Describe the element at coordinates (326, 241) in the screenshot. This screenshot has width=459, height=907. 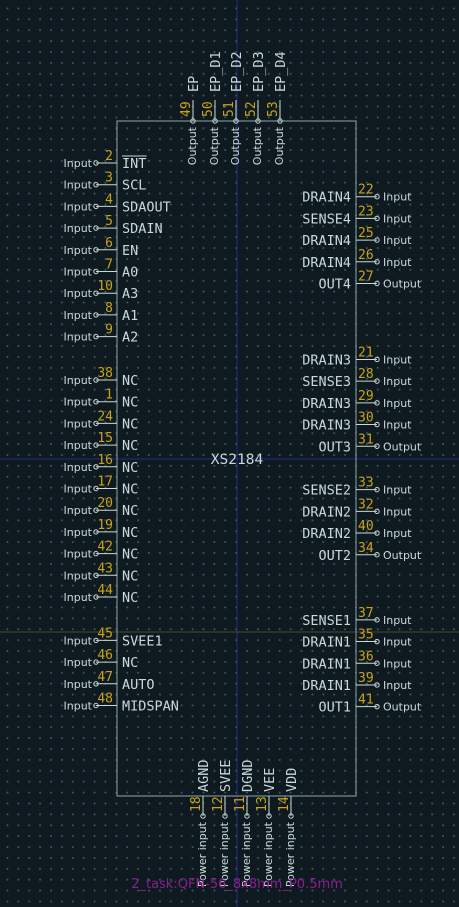
I see `right-pin-25-name: DRAIN4` at that location.